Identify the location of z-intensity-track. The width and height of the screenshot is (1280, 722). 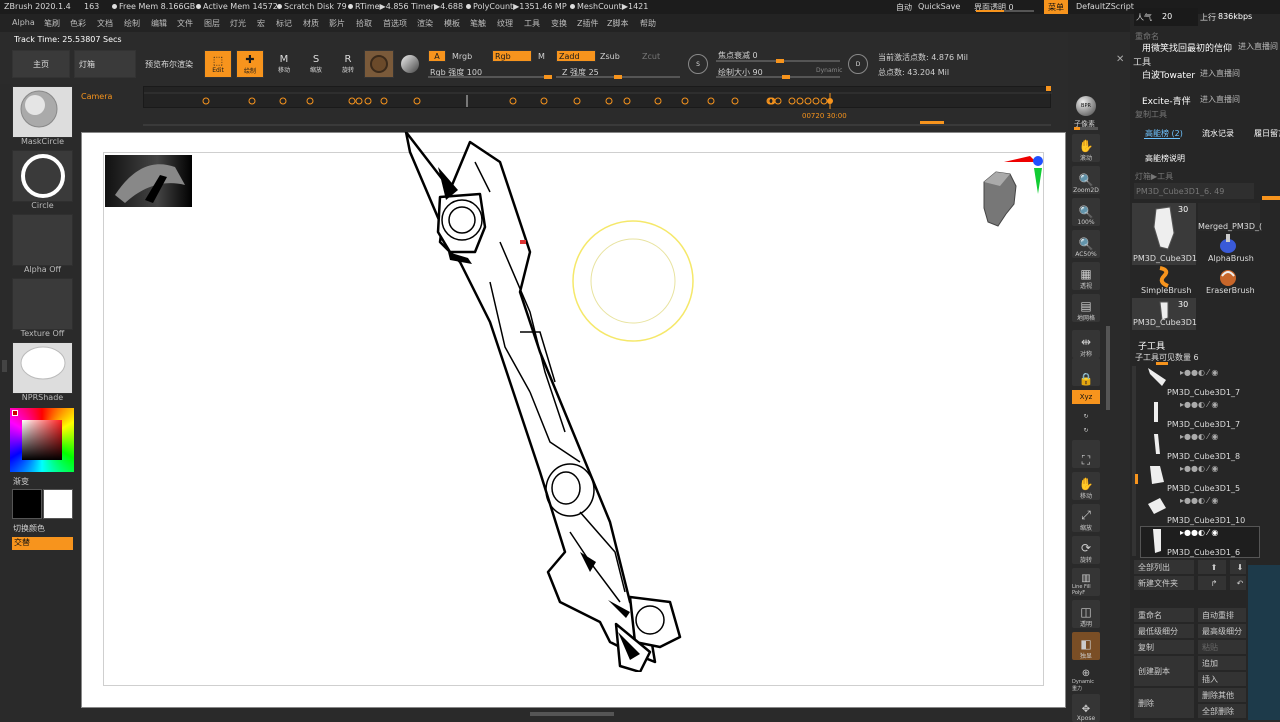
(618, 77).